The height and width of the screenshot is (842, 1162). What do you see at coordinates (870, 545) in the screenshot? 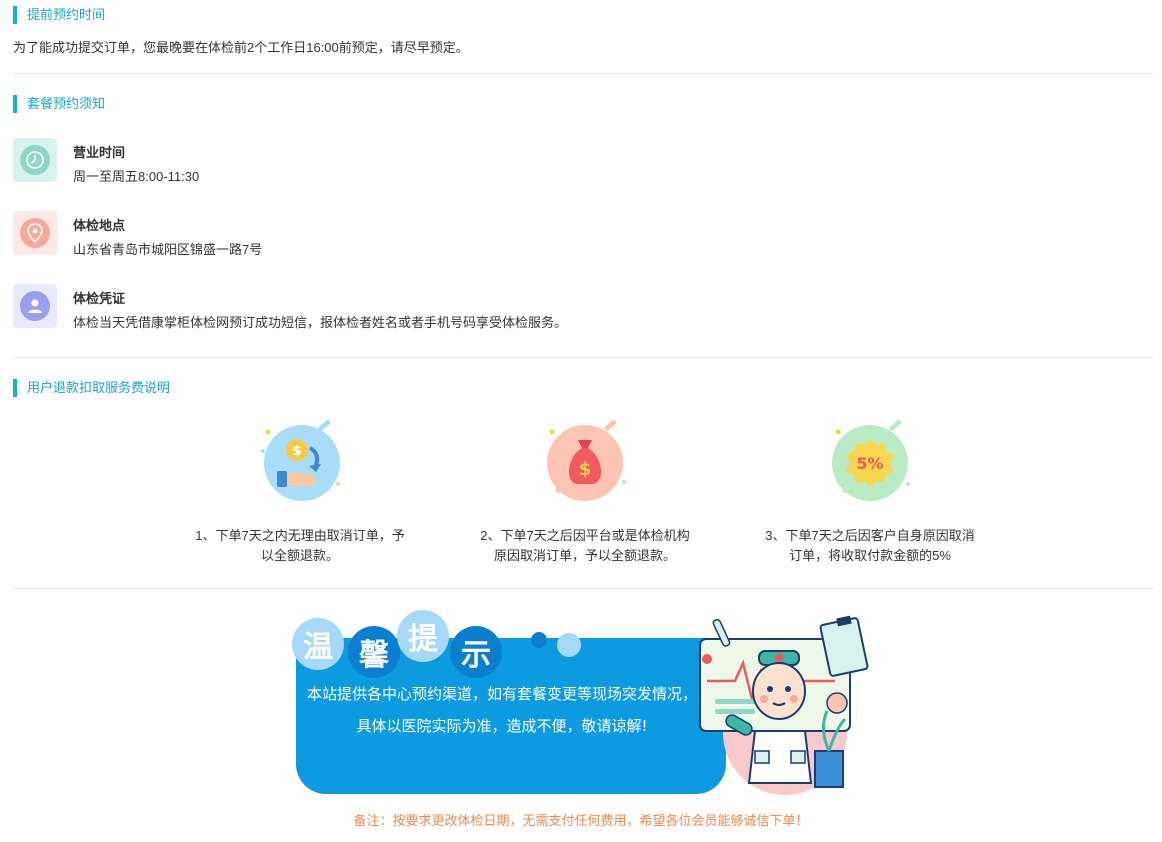
I see `refund-item-3-text: 3、下单7天之后因客户自身原因取消订单，将收取付款金额的5%` at bounding box center [870, 545].